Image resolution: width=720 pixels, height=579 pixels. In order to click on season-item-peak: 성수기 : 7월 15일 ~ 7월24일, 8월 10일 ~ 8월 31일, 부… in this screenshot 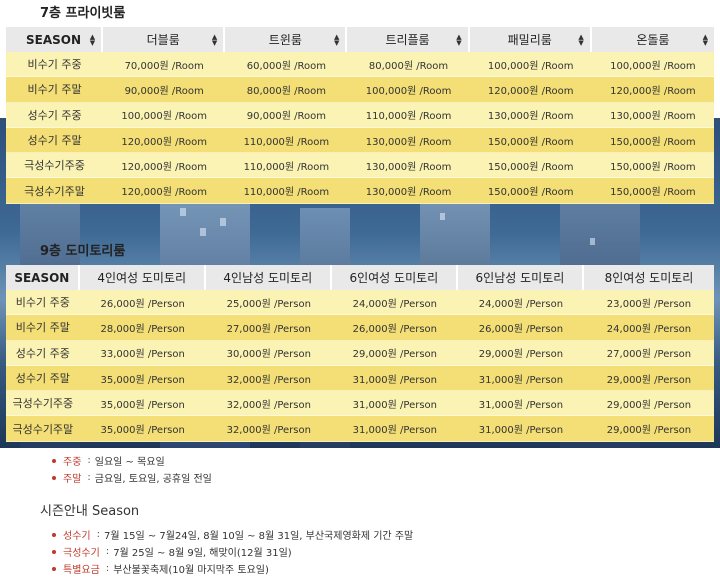, I will do `click(232, 534)`.